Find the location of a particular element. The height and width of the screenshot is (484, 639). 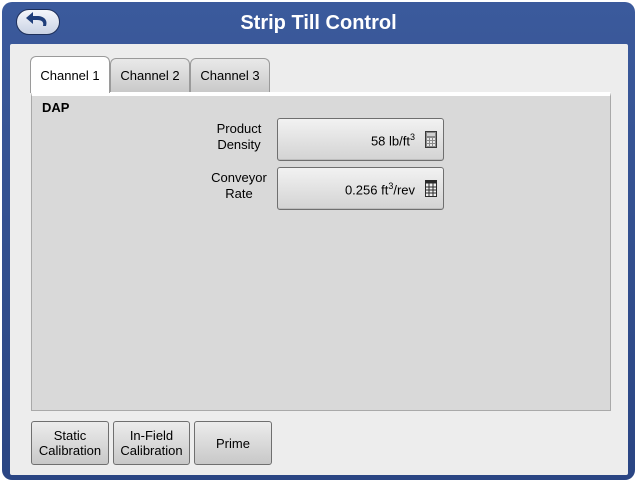

static-calibration-button: Static Calibration is located at coordinates (70, 443).